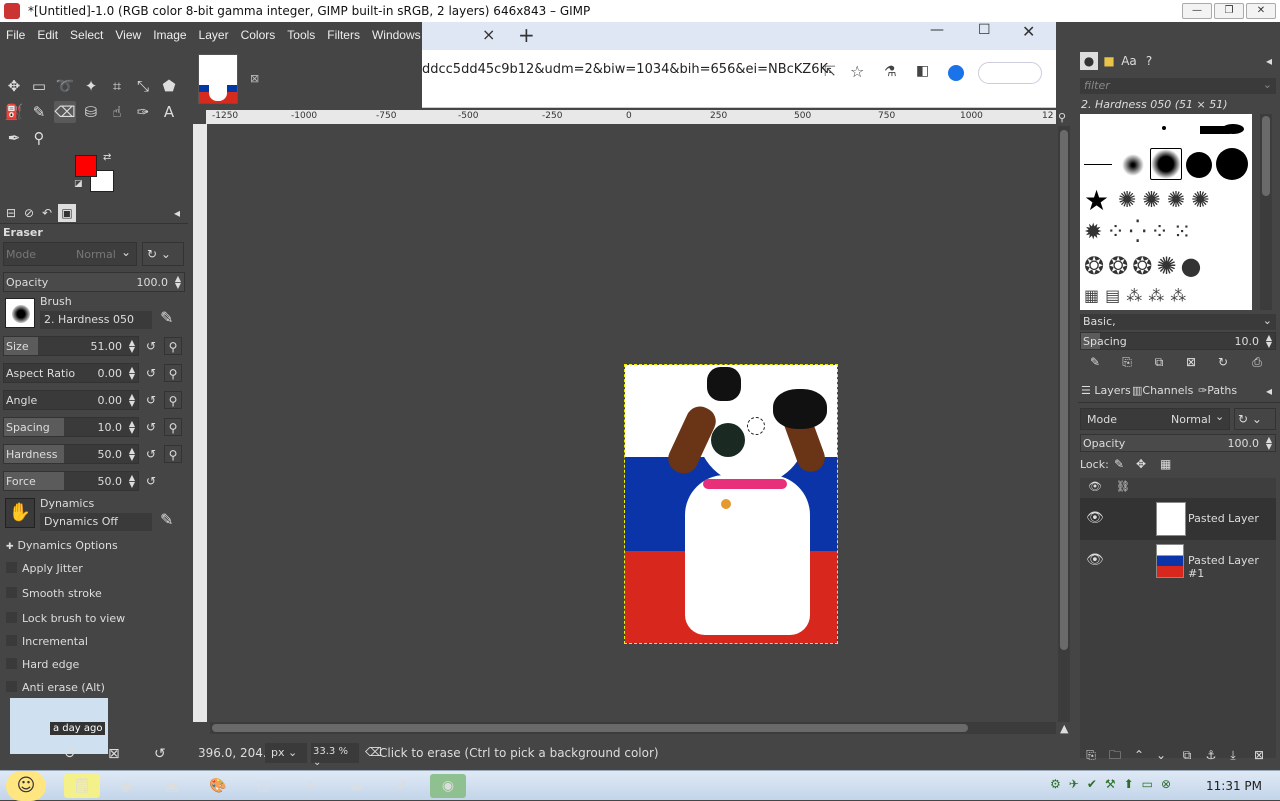 The image size is (1280, 801). Describe the element at coordinates (1217, 390) in the screenshot. I see `tab-paths: ✑Paths` at that location.